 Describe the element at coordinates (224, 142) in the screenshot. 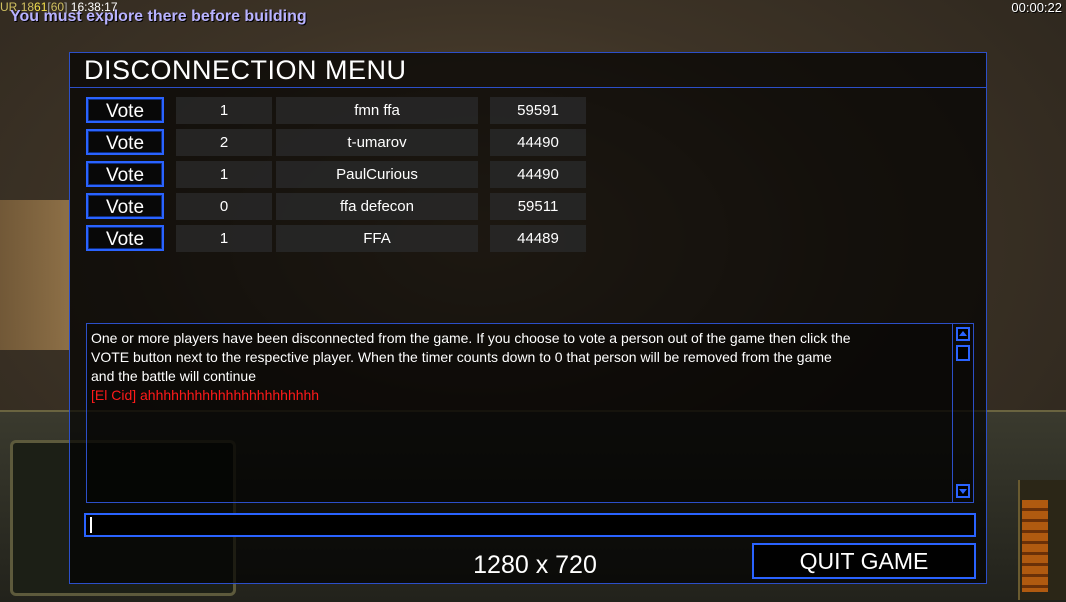

I see `player-vote-count: 2` at that location.